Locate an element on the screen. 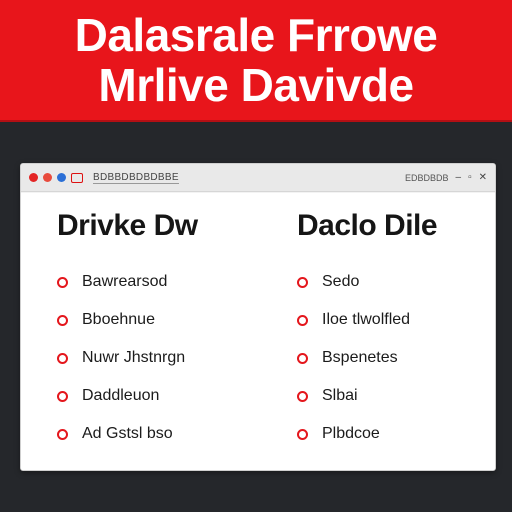 The width and height of the screenshot is (512, 512). list-item-label: Sedo is located at coordinates (341, 281).